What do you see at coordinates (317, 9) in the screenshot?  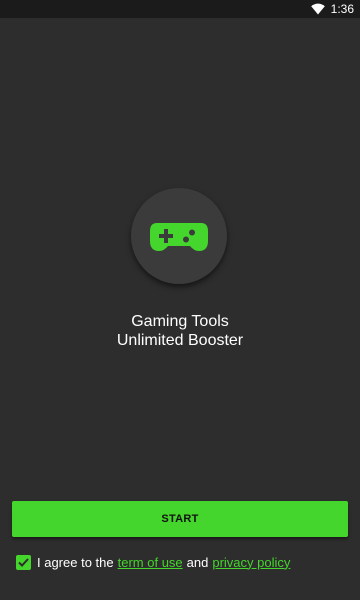 I see `wifi-icon` at bounding box center [317, 9].